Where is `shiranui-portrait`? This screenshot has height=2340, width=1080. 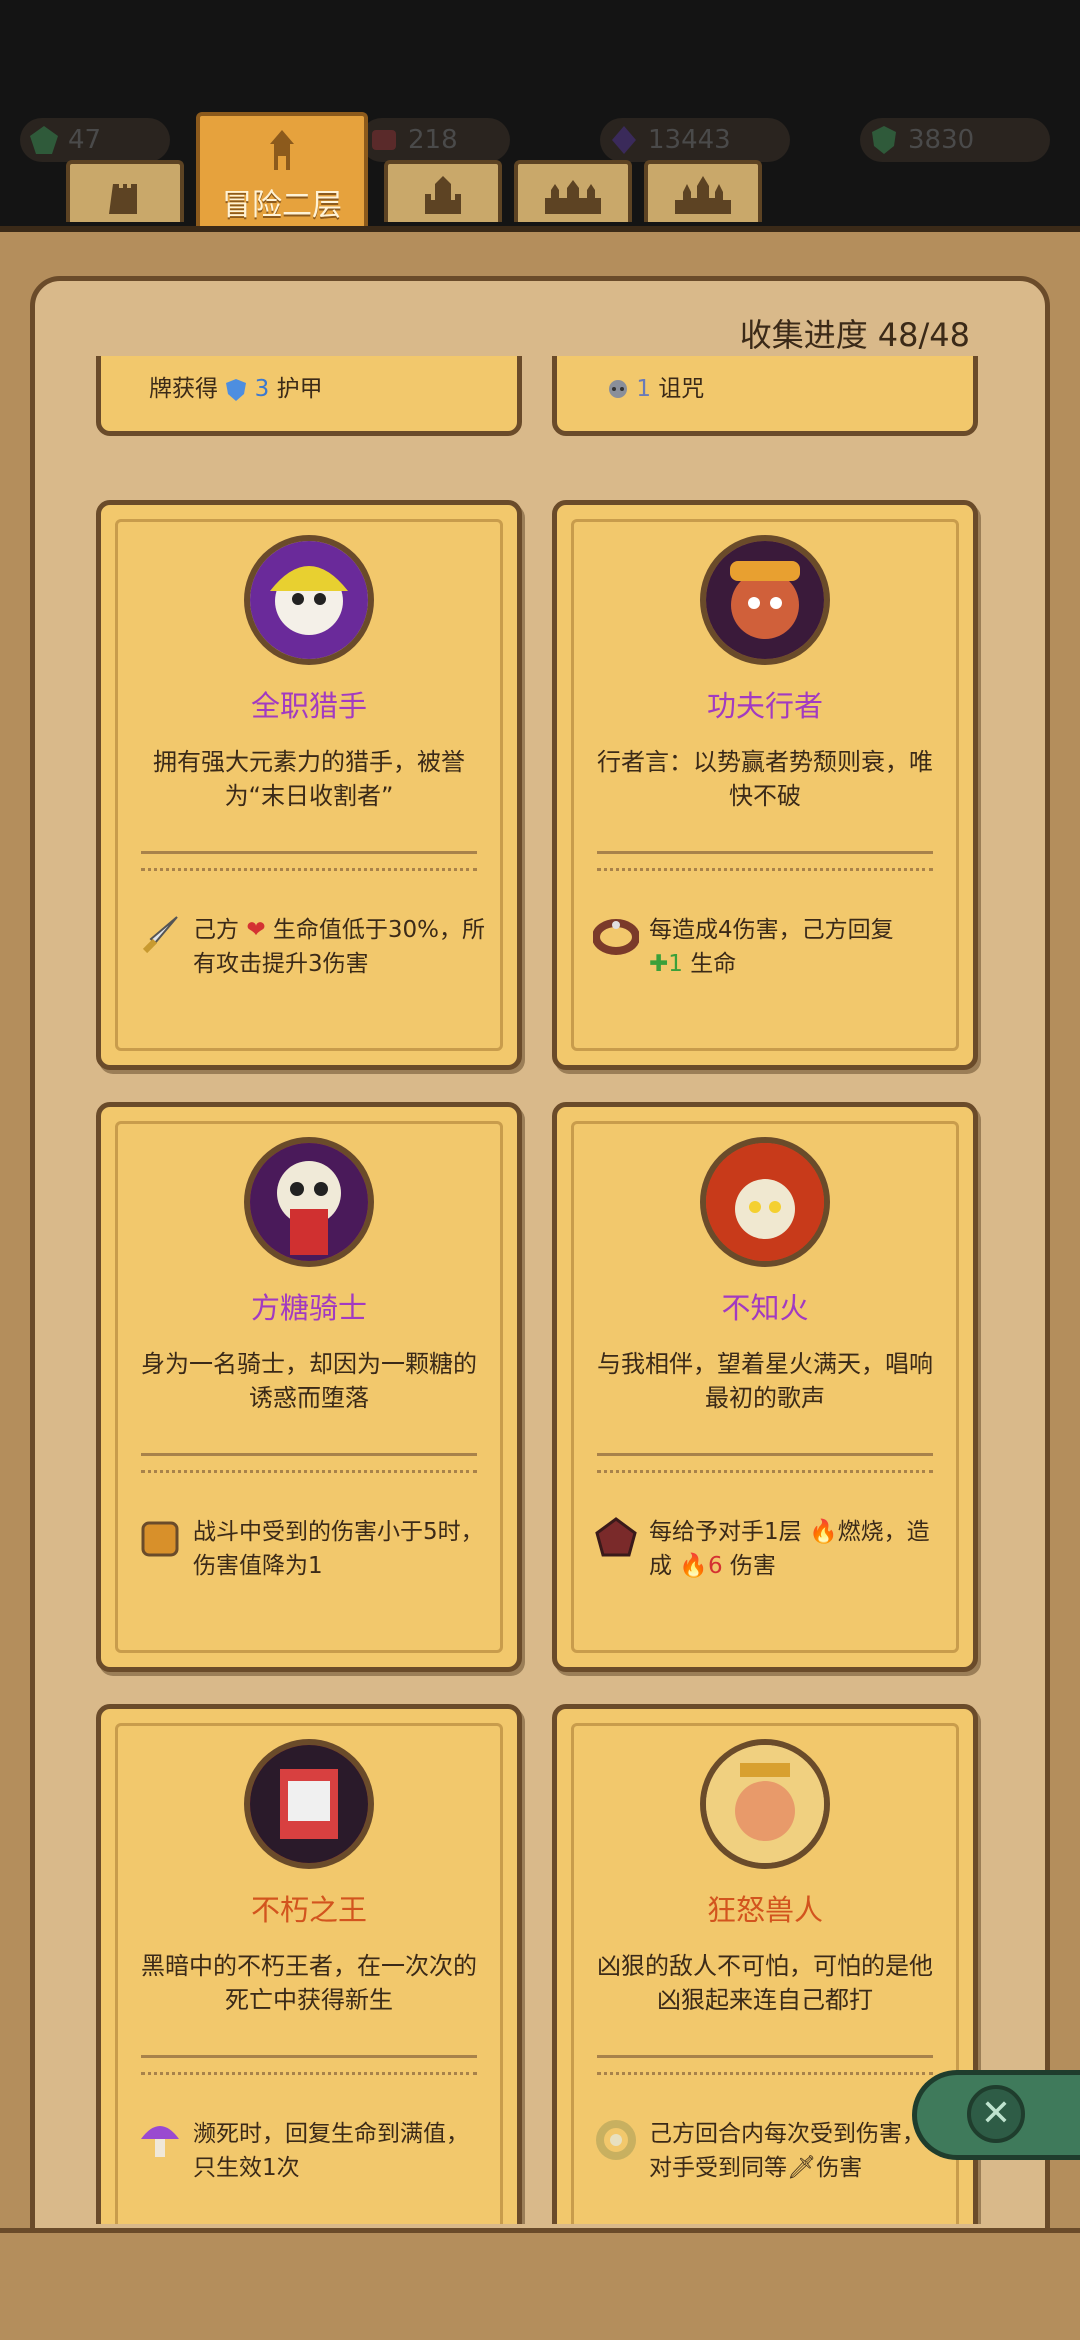
shiranui-portrait is located at coordinates (765, 1202).